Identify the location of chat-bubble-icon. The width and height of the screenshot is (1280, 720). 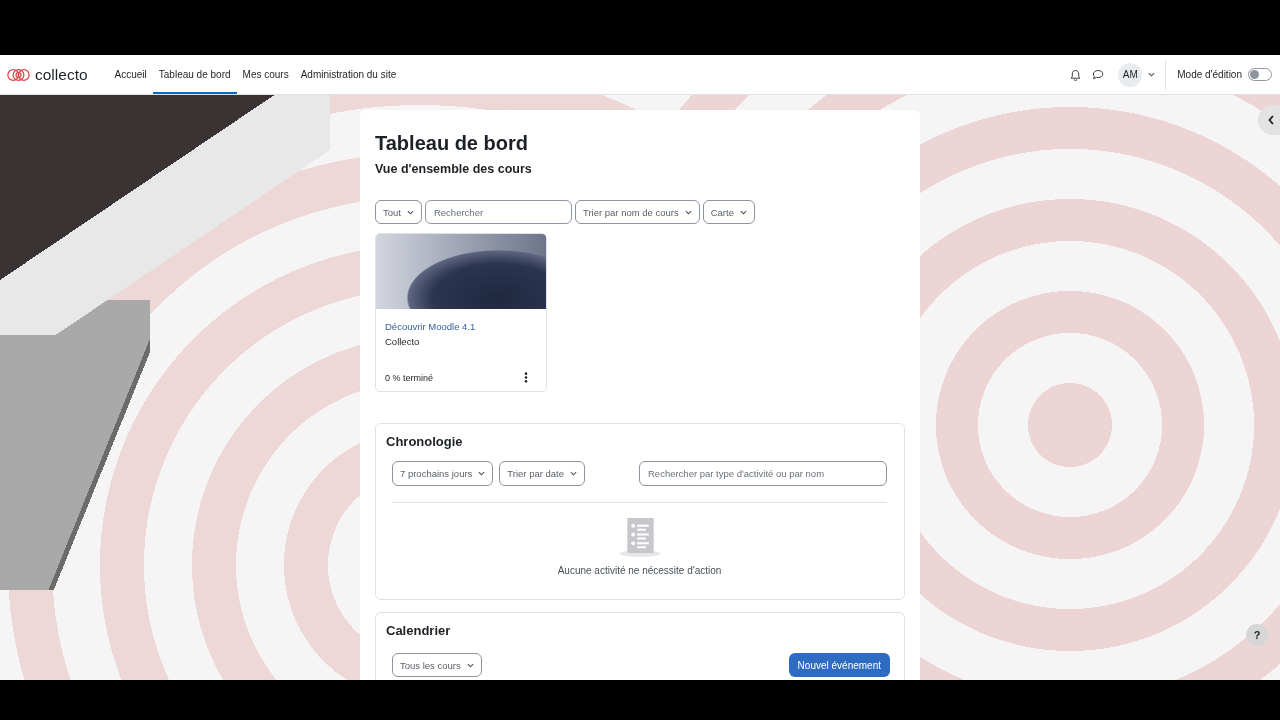
(1098, 74).